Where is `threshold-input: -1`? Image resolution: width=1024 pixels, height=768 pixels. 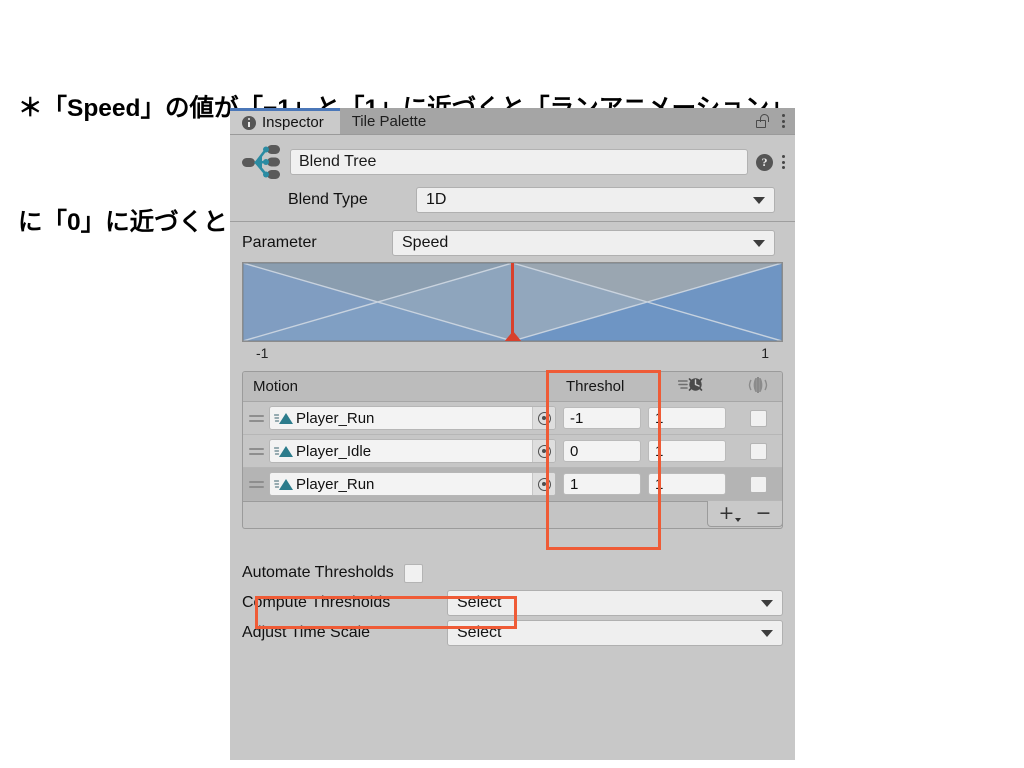 threshold-input: -1 is located at coordinates (602, 418).